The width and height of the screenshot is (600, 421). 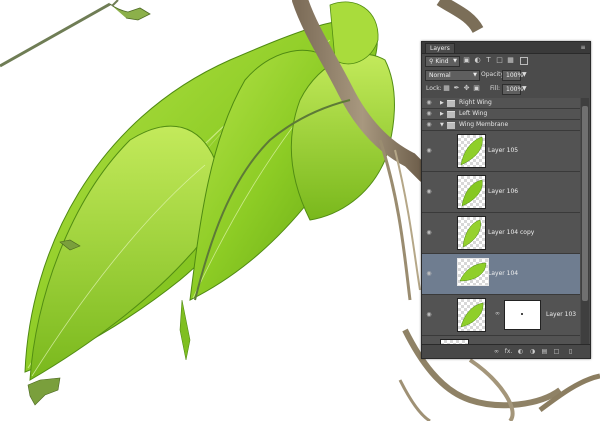 What do you see at coordinates (503, 191) in the screenshot?
I see `layer-name: Layer 106` at bounding box center [503, 191].